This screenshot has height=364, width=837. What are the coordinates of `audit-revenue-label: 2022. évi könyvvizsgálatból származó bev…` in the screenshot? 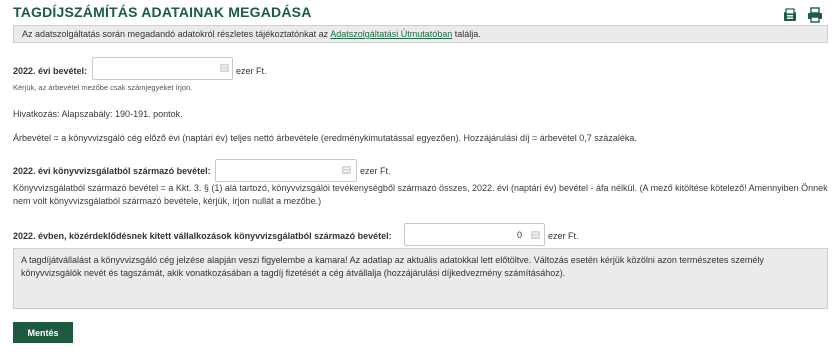 It's located at (112, 171).